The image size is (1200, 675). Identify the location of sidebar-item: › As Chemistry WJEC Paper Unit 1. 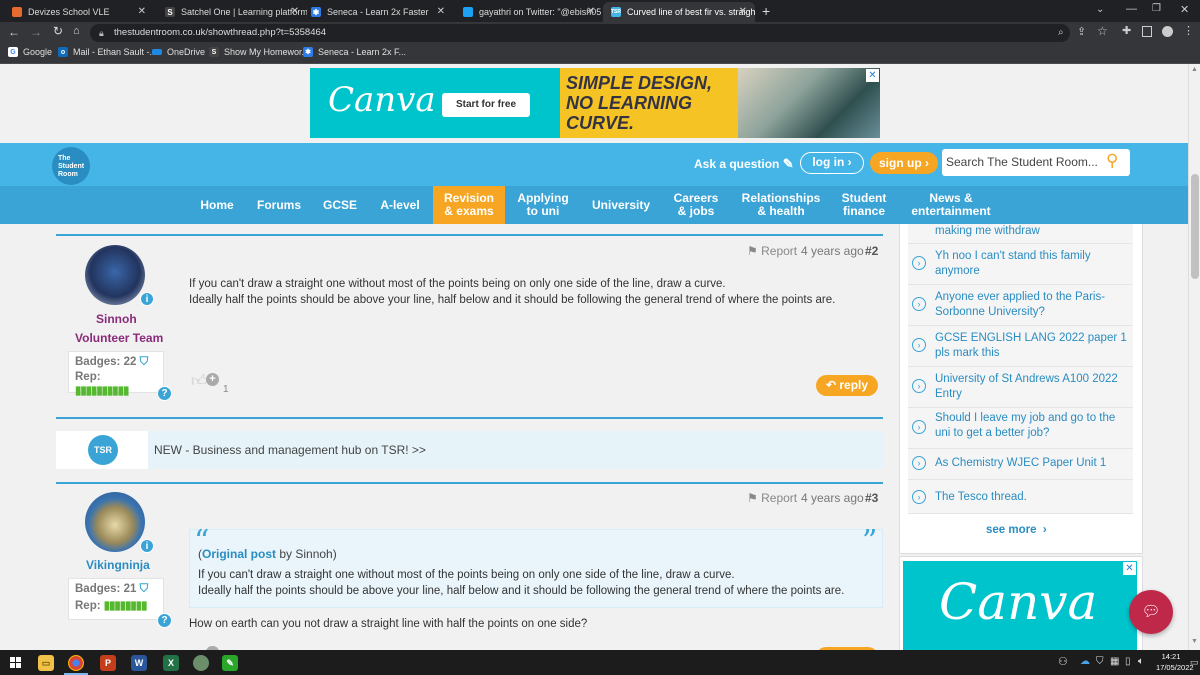
(1020, 464).